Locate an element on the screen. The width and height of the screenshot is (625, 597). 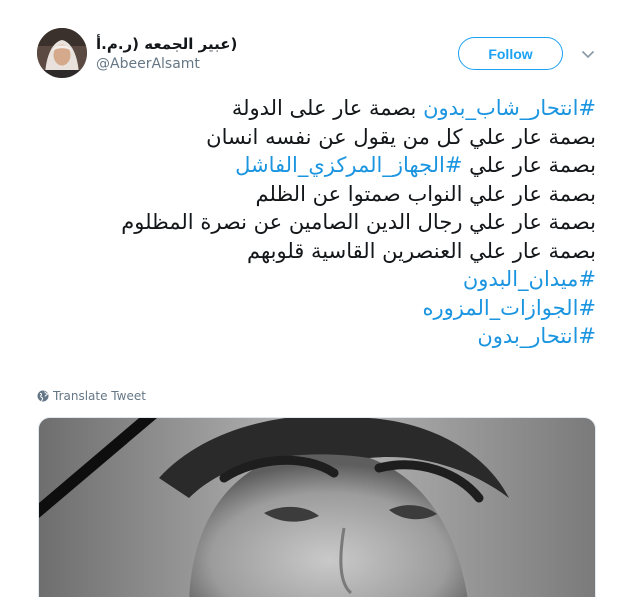
globe-icon is located at coordinates (43, 396).